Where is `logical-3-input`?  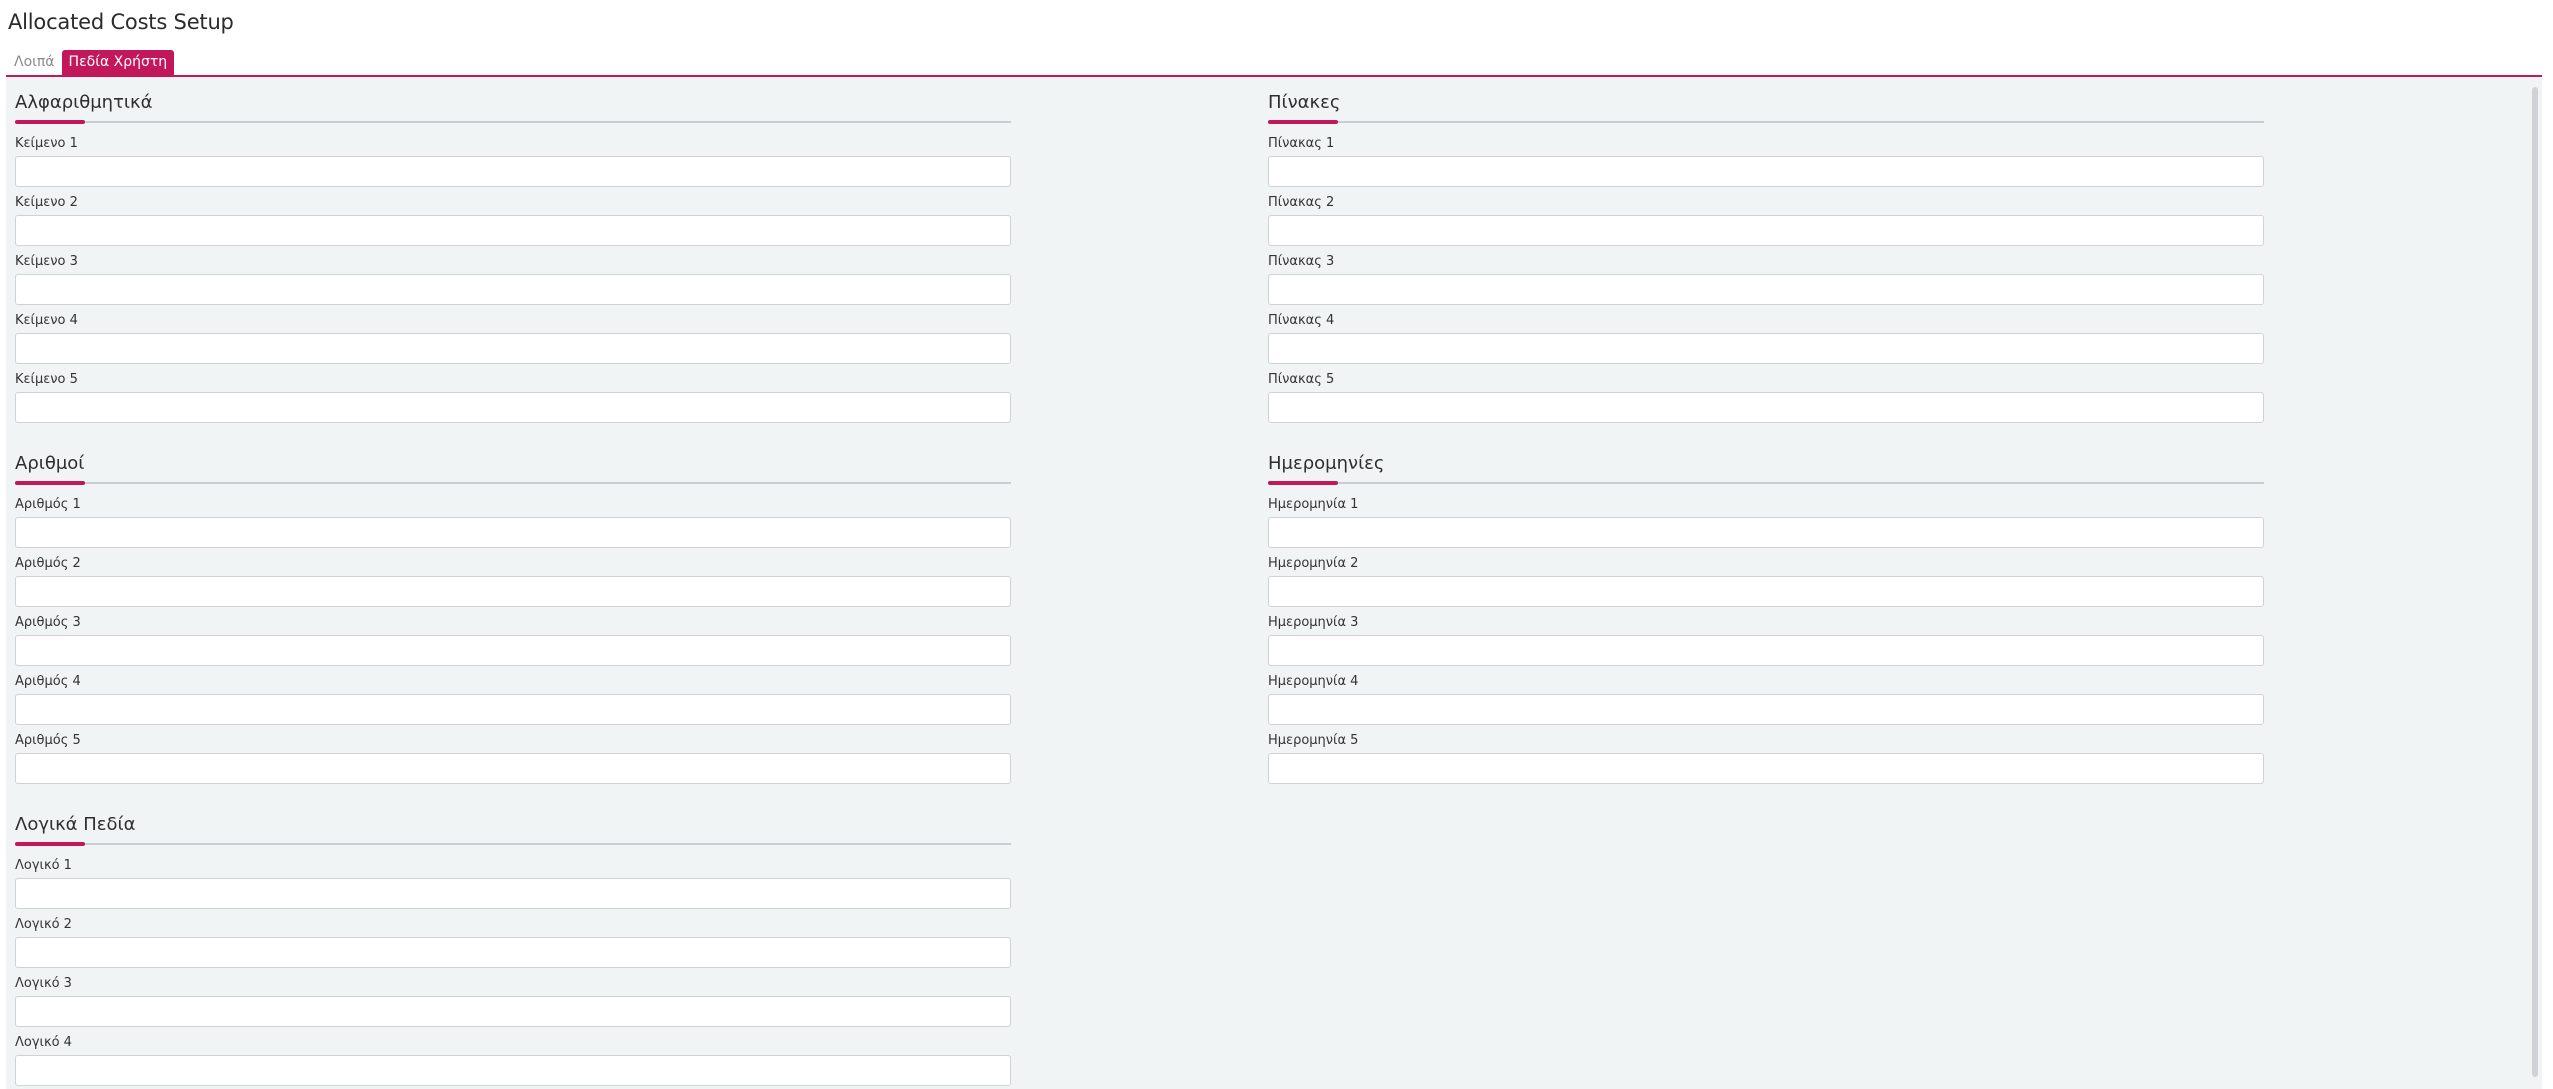
logical-3-input is located at coordinates (513, 1011).